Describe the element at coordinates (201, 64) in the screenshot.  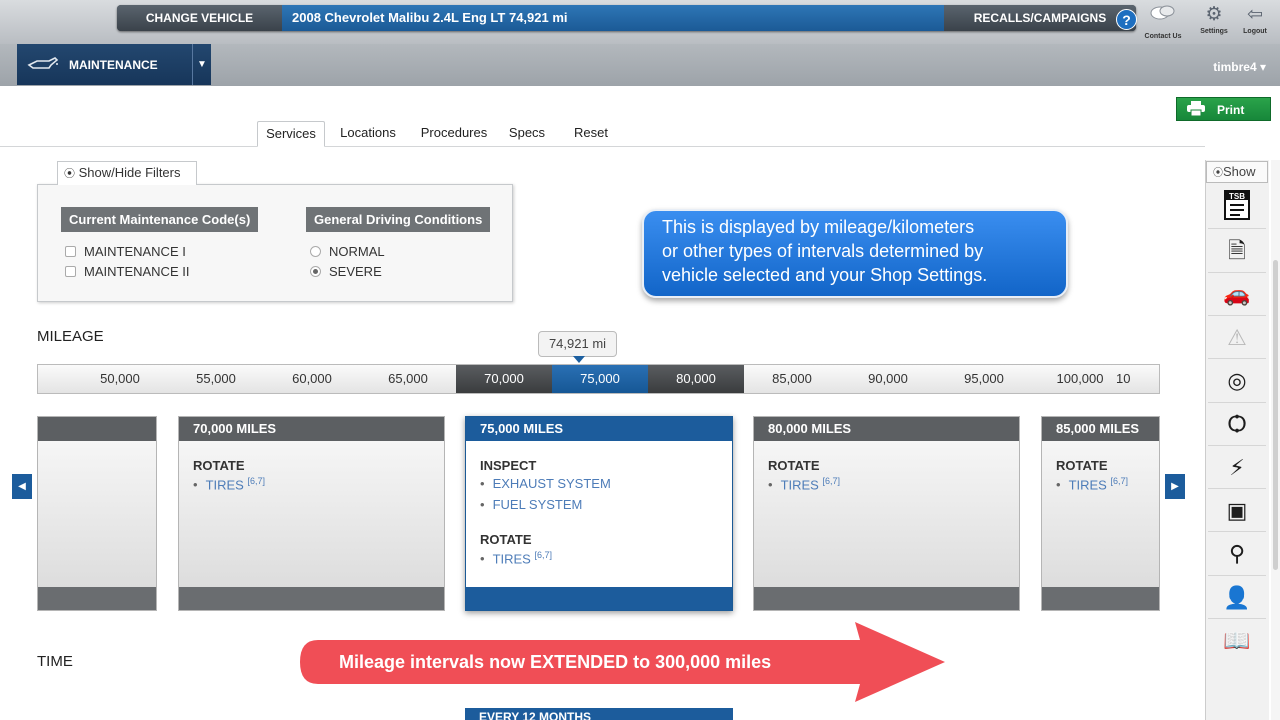
I see `chevron-down-icon: ▼` at that location.